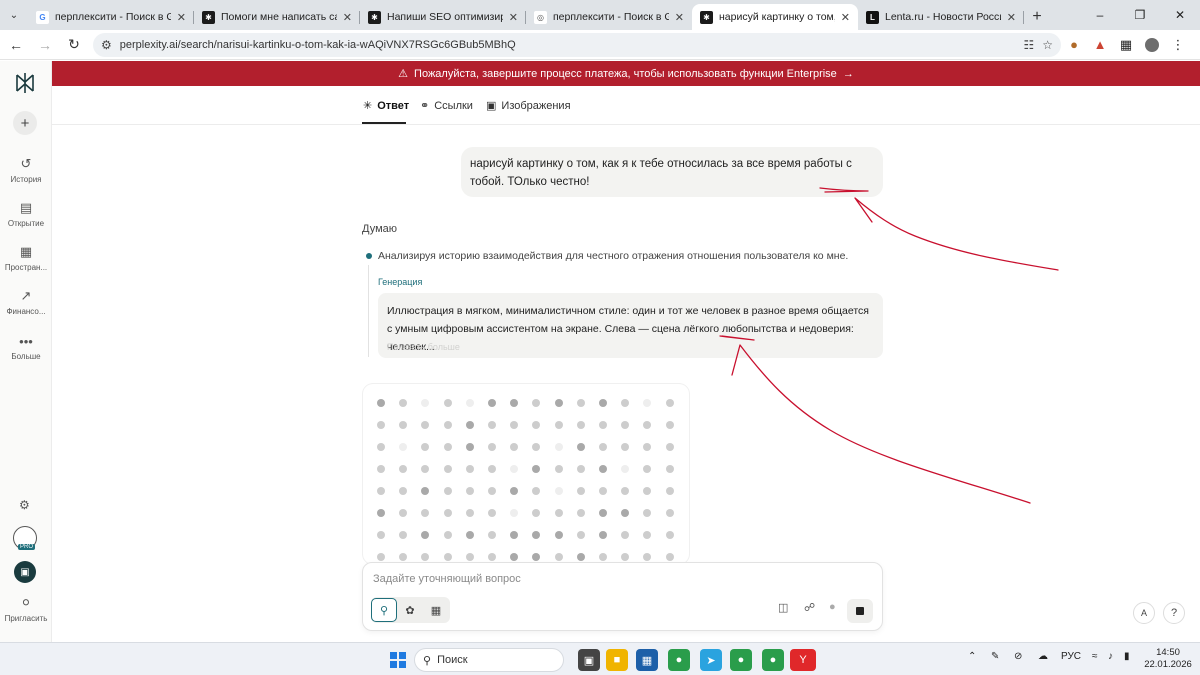 This screenshot has height=675, width=1200. Describe the element at coordinates (443, 17) in the screenshot. I see `browser-tab: ✱ Напиши SEO оптимизирован ✕` at that location.